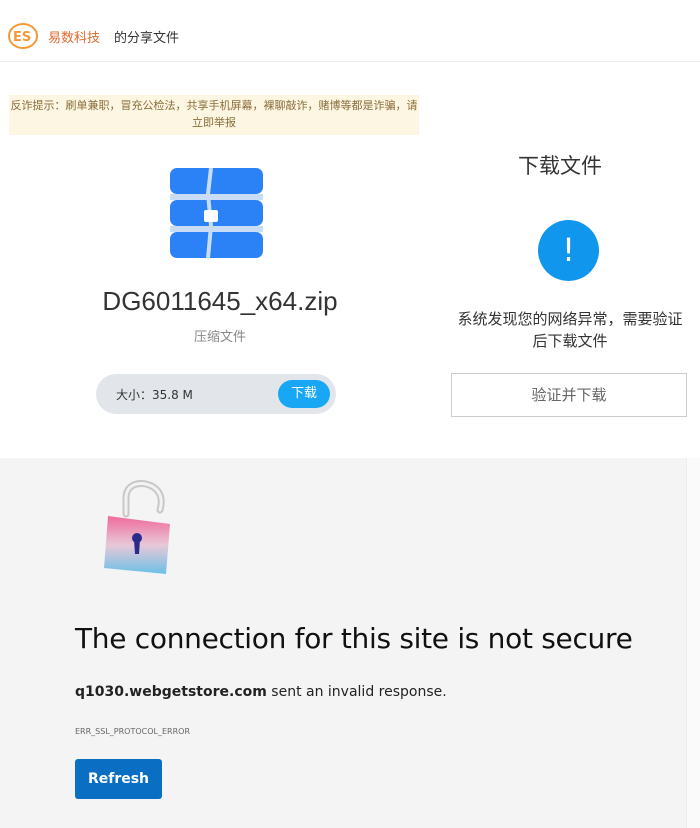 This screenshot has width=700, height=828. I want to click on error-host: q1030.webgetstore.com, so click(171, 692).